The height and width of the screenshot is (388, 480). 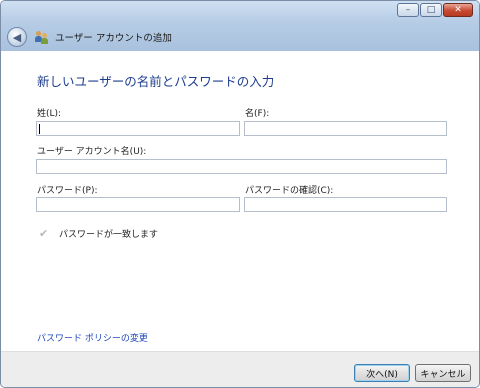 I want to click on window-title: ユーザー アカウントの追加, so click(x=113, y=38).